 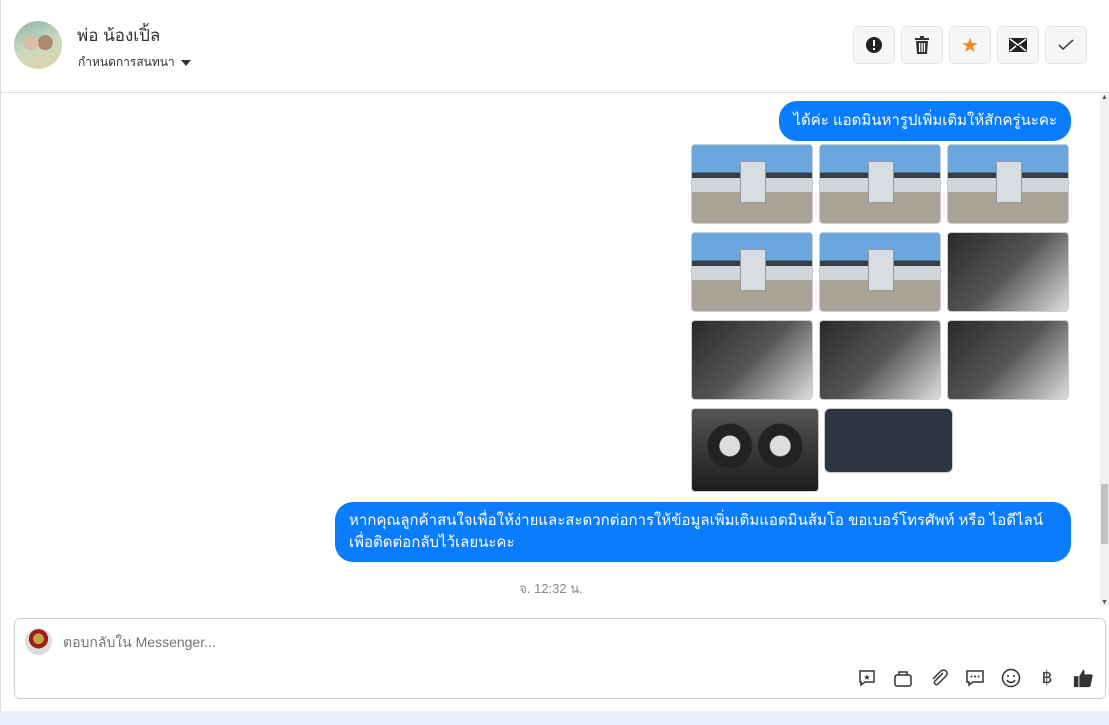 What do you see at coordinates (126, 62) in the screenshot?
I see `conversation-settings-label: กำหนดการสนทนา` at bounding box center [126, 62].